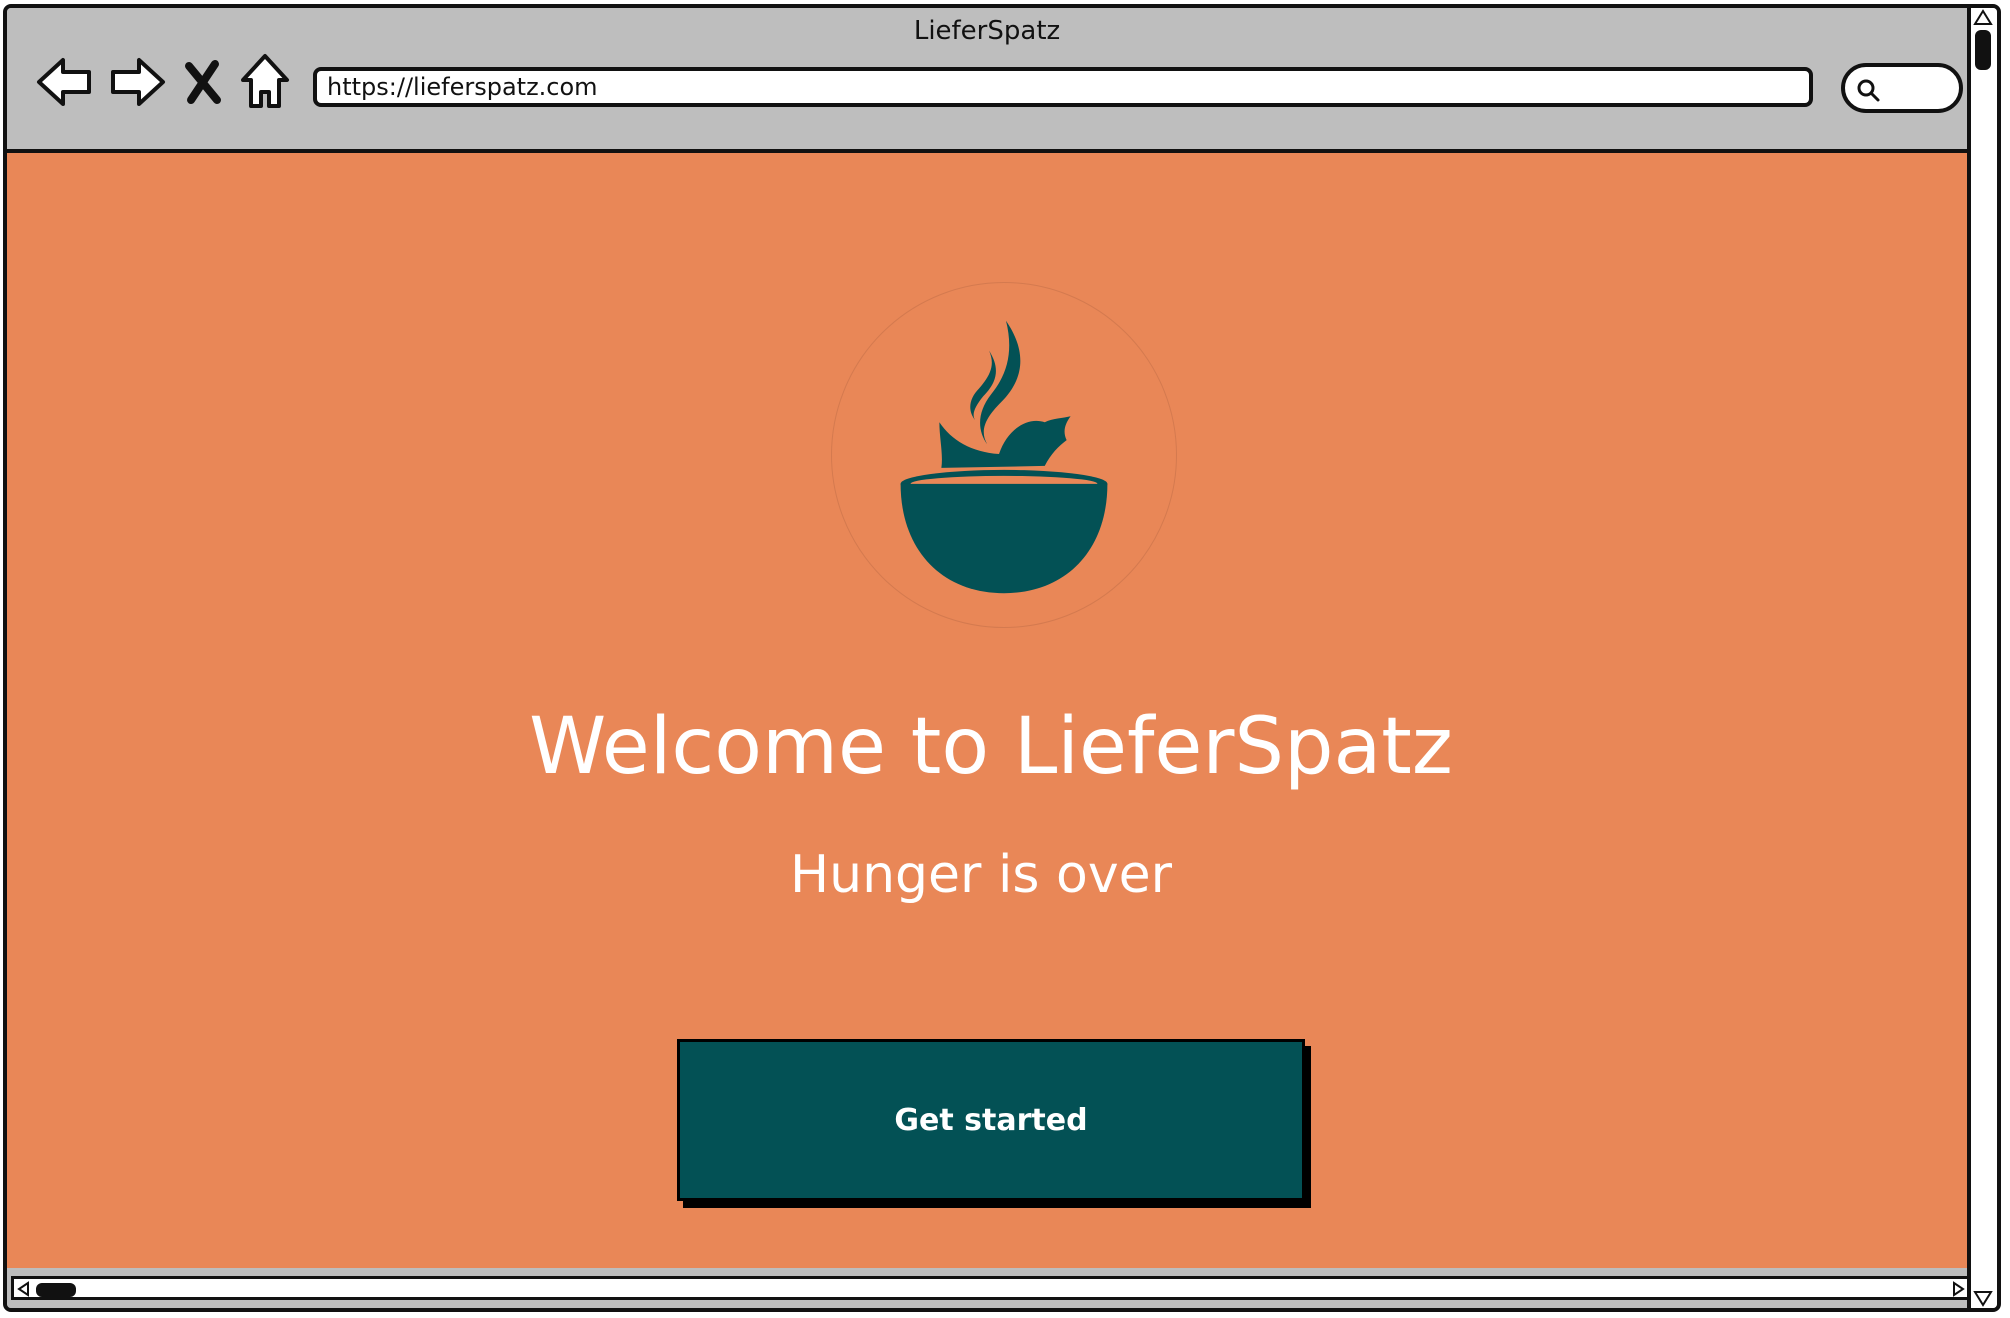 Image resolution: width=2010 pixels, height=1318 pixels. What do you see at coordinates (991, 747) in the screenshot?
I see `page-title: Welcome to LieferSpatz` at bounding box center [991, 747].